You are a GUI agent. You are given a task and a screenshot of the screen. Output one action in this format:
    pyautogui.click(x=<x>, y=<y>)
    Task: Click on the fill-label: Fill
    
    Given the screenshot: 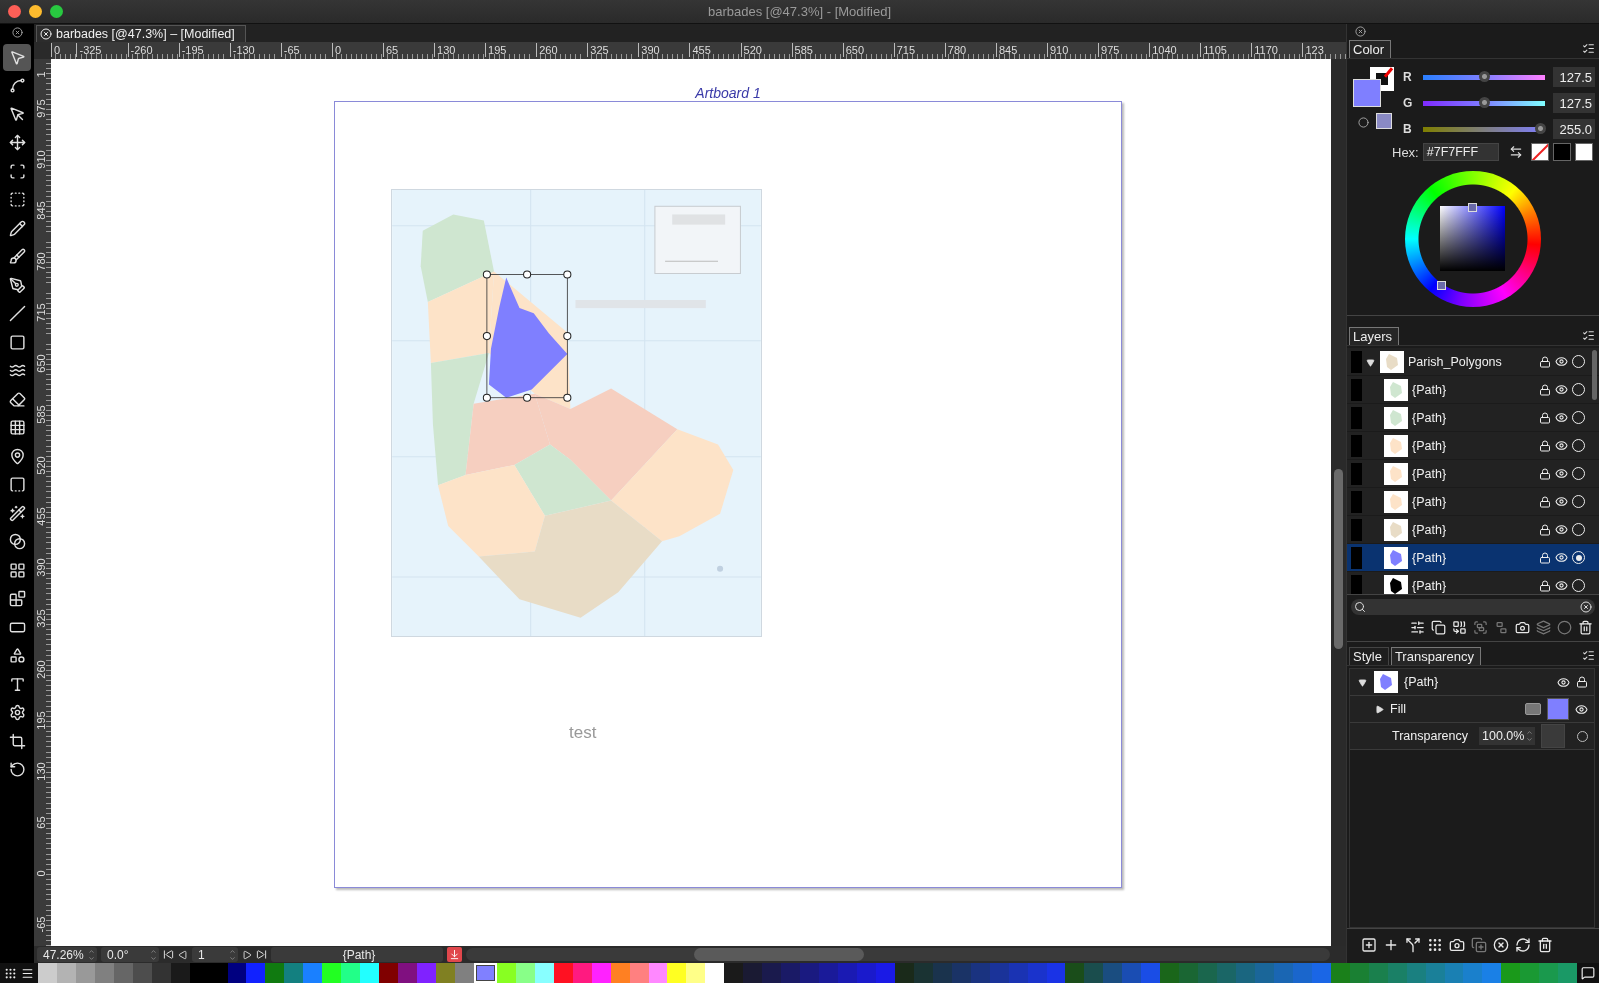 What is the action you would take?
    pyautogui.click(x=1398, y=709)
    